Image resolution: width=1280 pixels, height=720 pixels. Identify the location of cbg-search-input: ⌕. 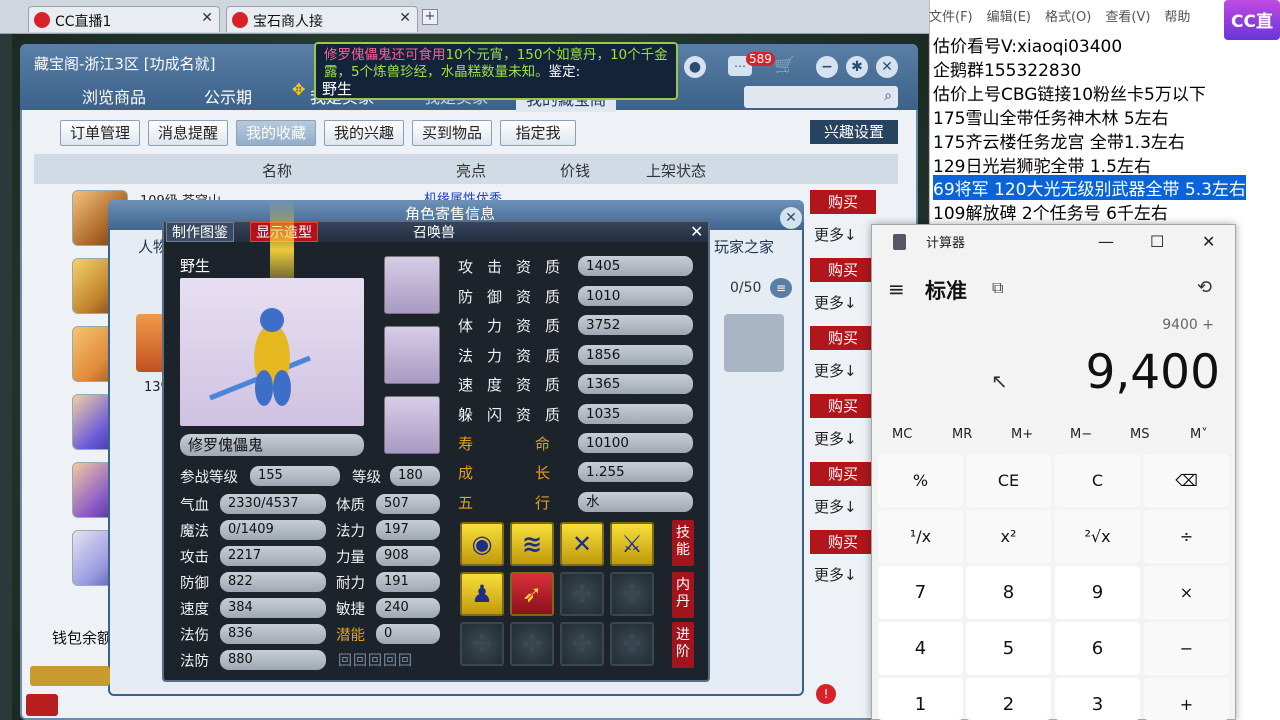
(821, 97).